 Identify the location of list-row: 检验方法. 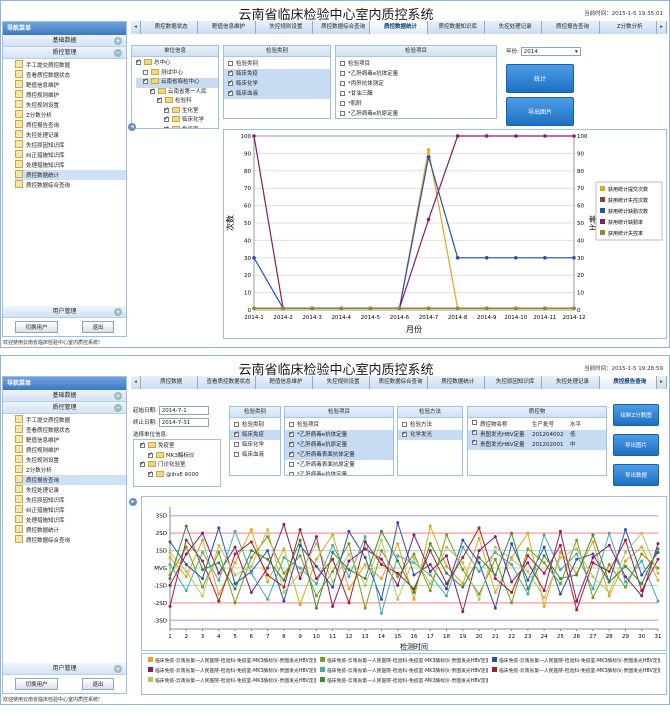
(430, 425).